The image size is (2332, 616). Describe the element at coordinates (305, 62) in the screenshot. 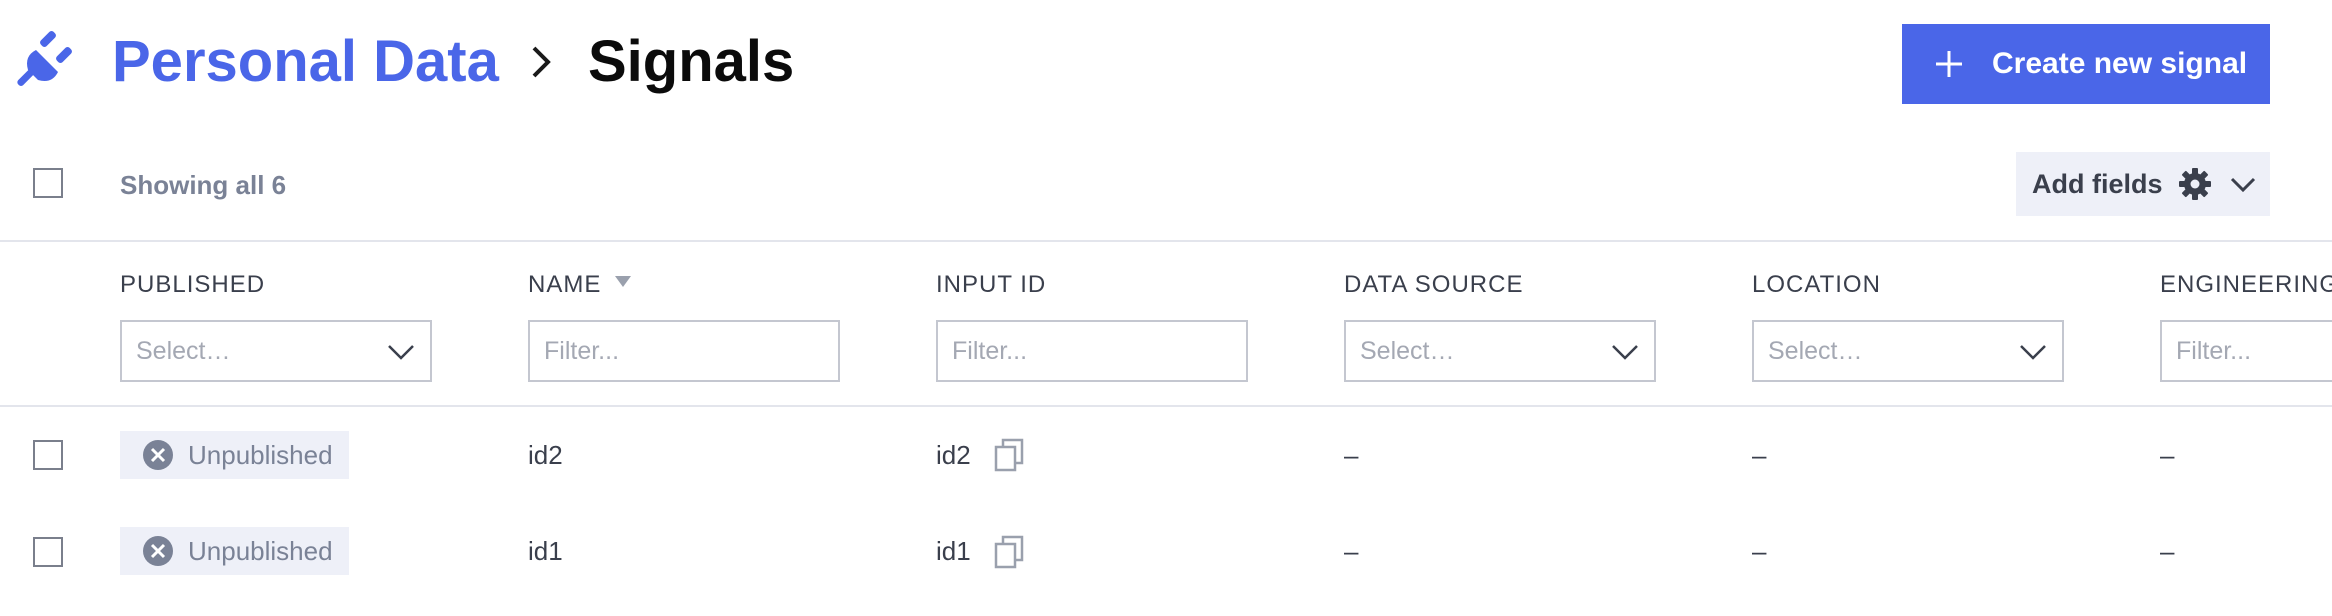

I see `breadcrumb-parent: Personal Data` at that location.